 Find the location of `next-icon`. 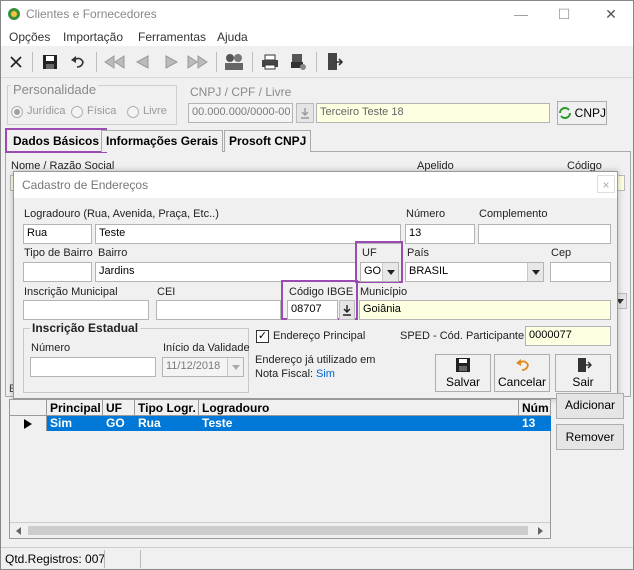

next-icon is located at coordinates (172, 62).